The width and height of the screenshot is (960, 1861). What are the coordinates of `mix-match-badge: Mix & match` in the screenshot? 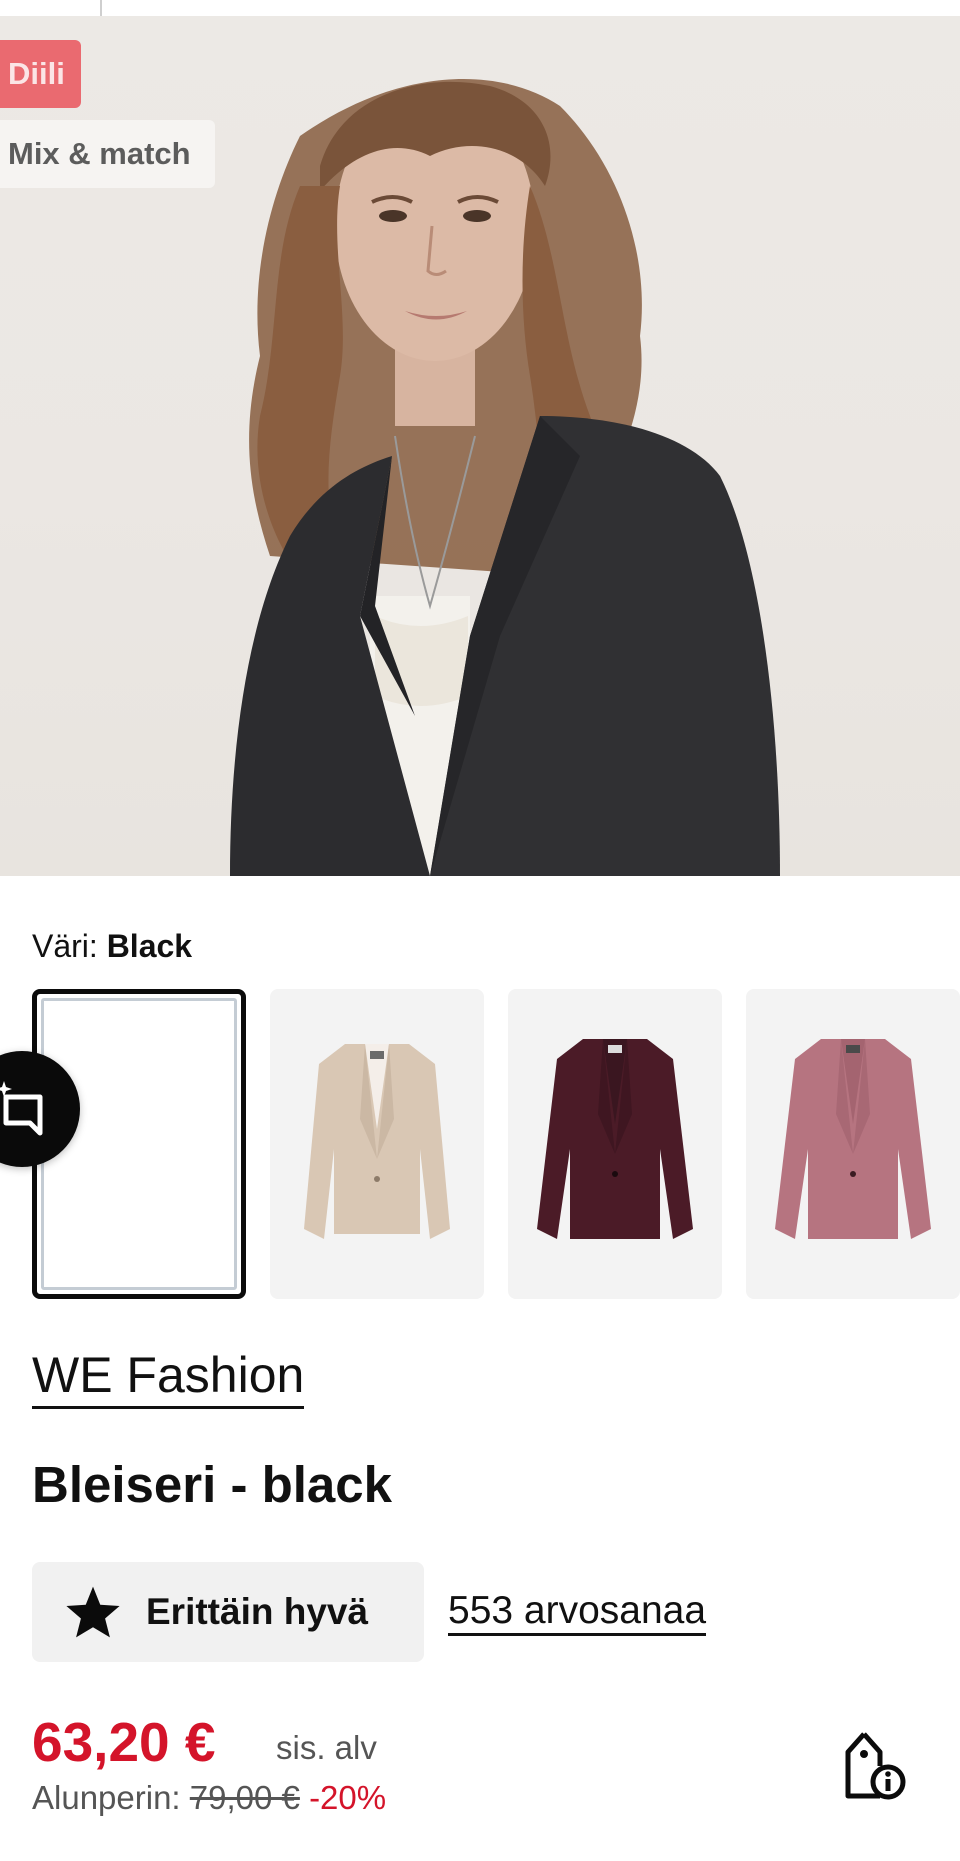 It's located at (107, 154).